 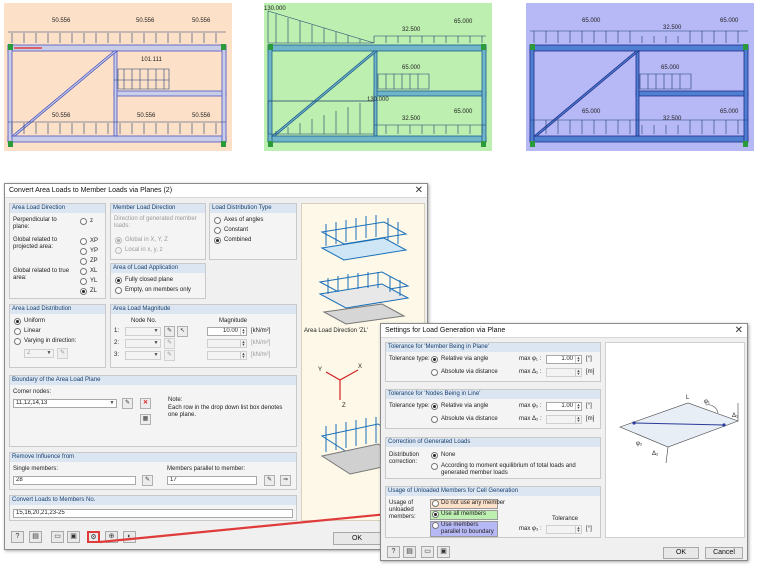 I want to click on magnitude-input: 10.00 ▲ ▼, so click(x=227, y=331).